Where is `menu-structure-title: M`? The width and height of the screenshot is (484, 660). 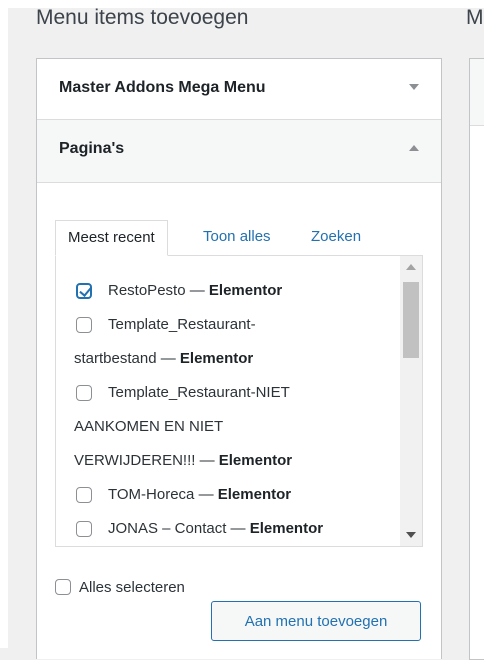 menu-structure-title: M is located at coordinates (475, 17).